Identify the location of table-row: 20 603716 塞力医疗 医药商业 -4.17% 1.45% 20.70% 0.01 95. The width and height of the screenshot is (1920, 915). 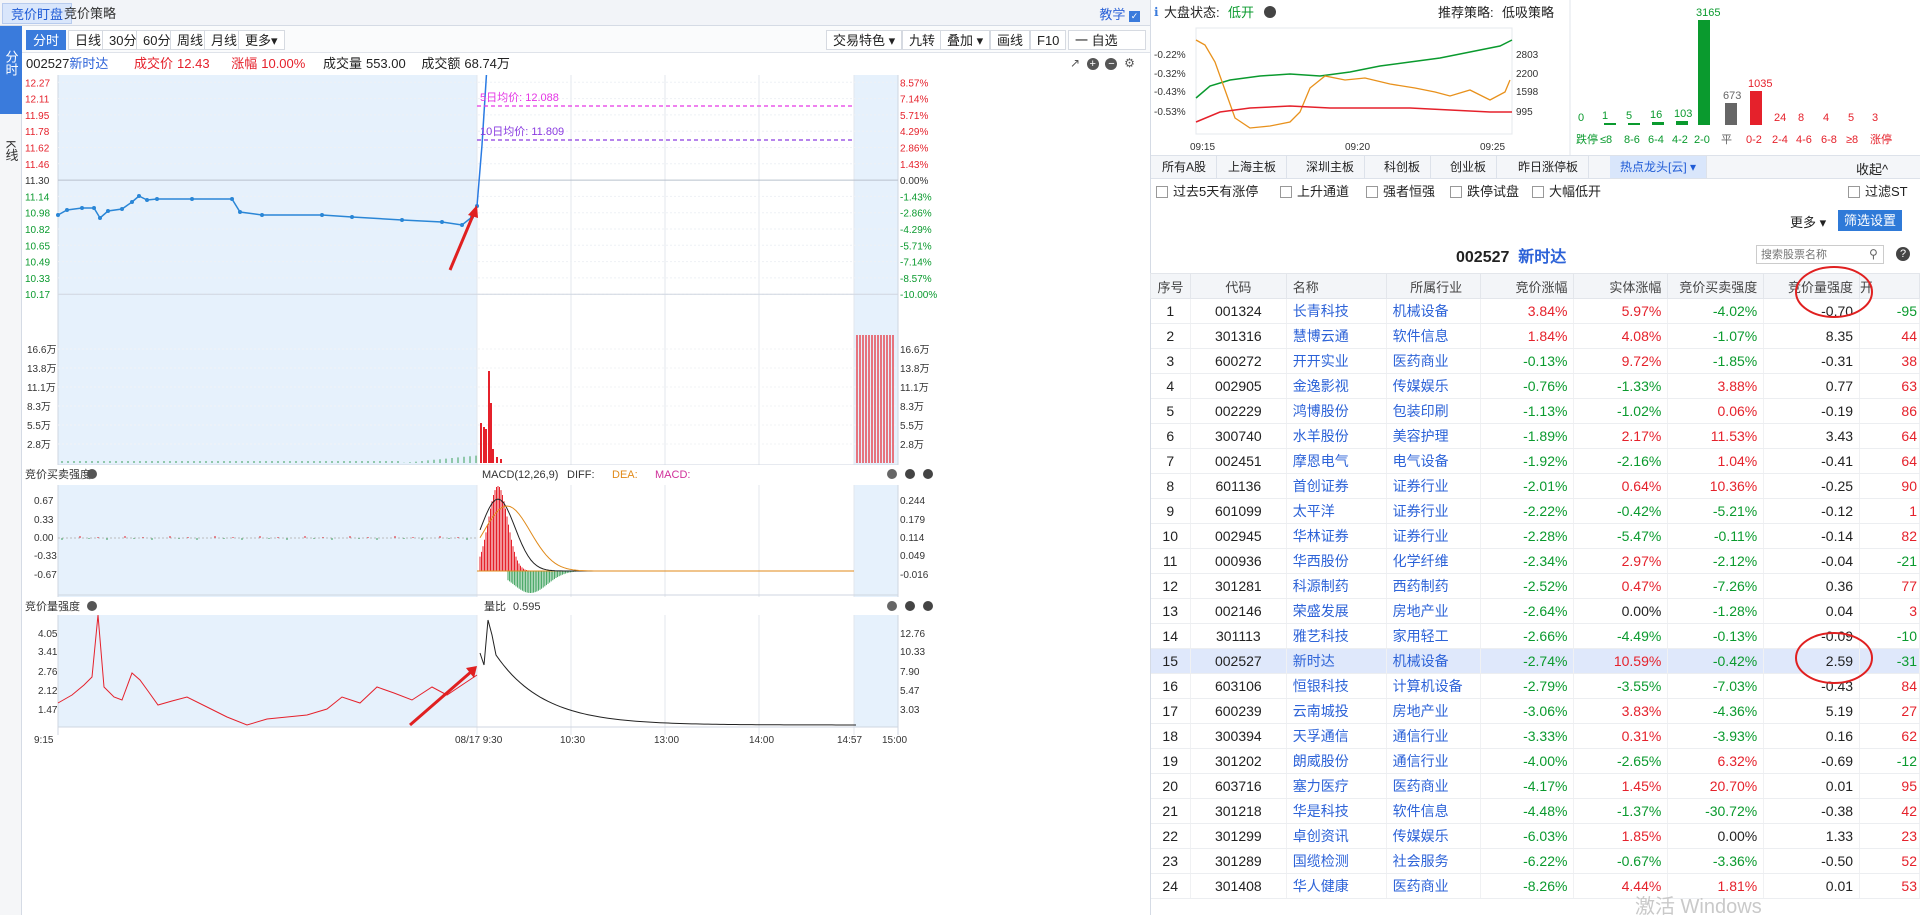
(1535, 786).